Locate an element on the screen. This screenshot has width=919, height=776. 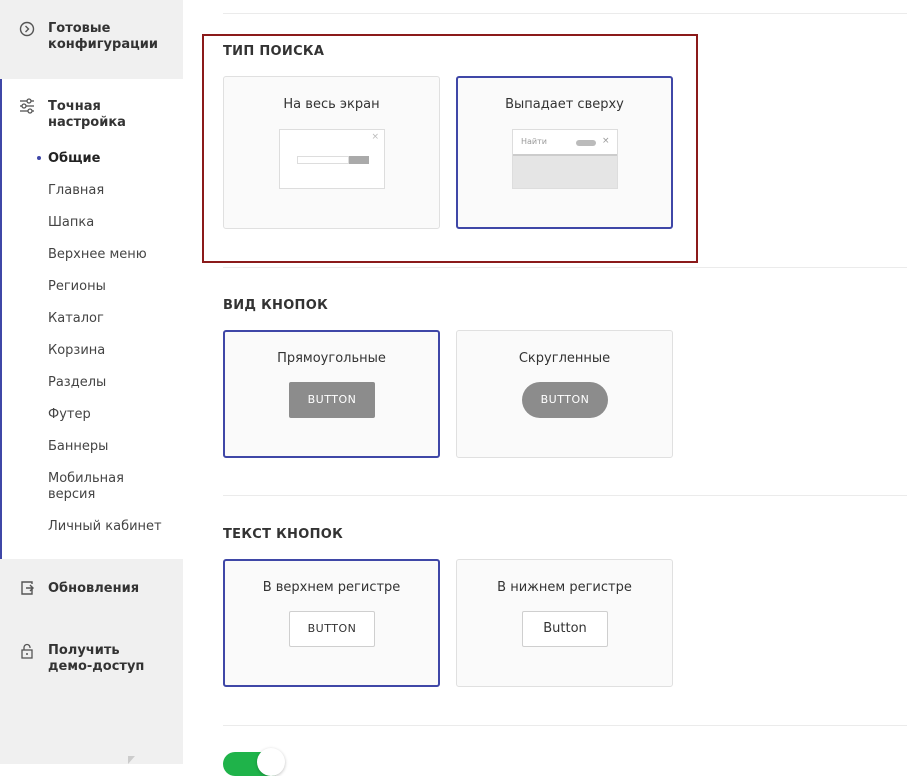
sidebar-updates-label: Обновления is located at coordinates (94, 588).